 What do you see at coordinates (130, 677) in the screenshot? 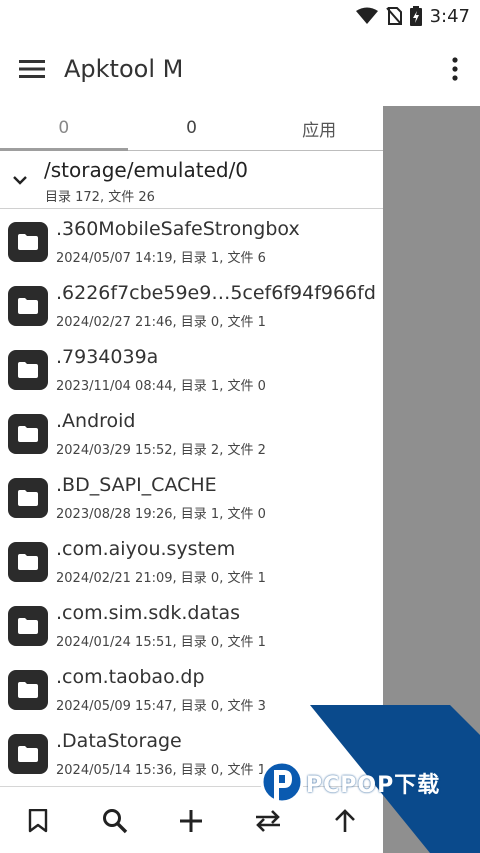
I see `file-name: .com.taobao.dp` at bounding box center [130, 677].